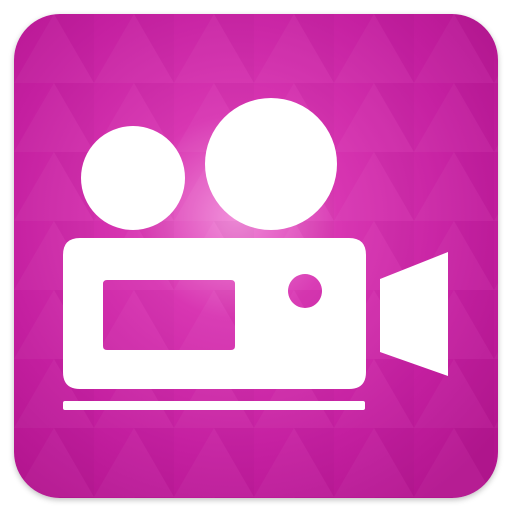 The width and height of the screenshot is (512, 512). I want to click on film-reel-left, so click(133, 178).